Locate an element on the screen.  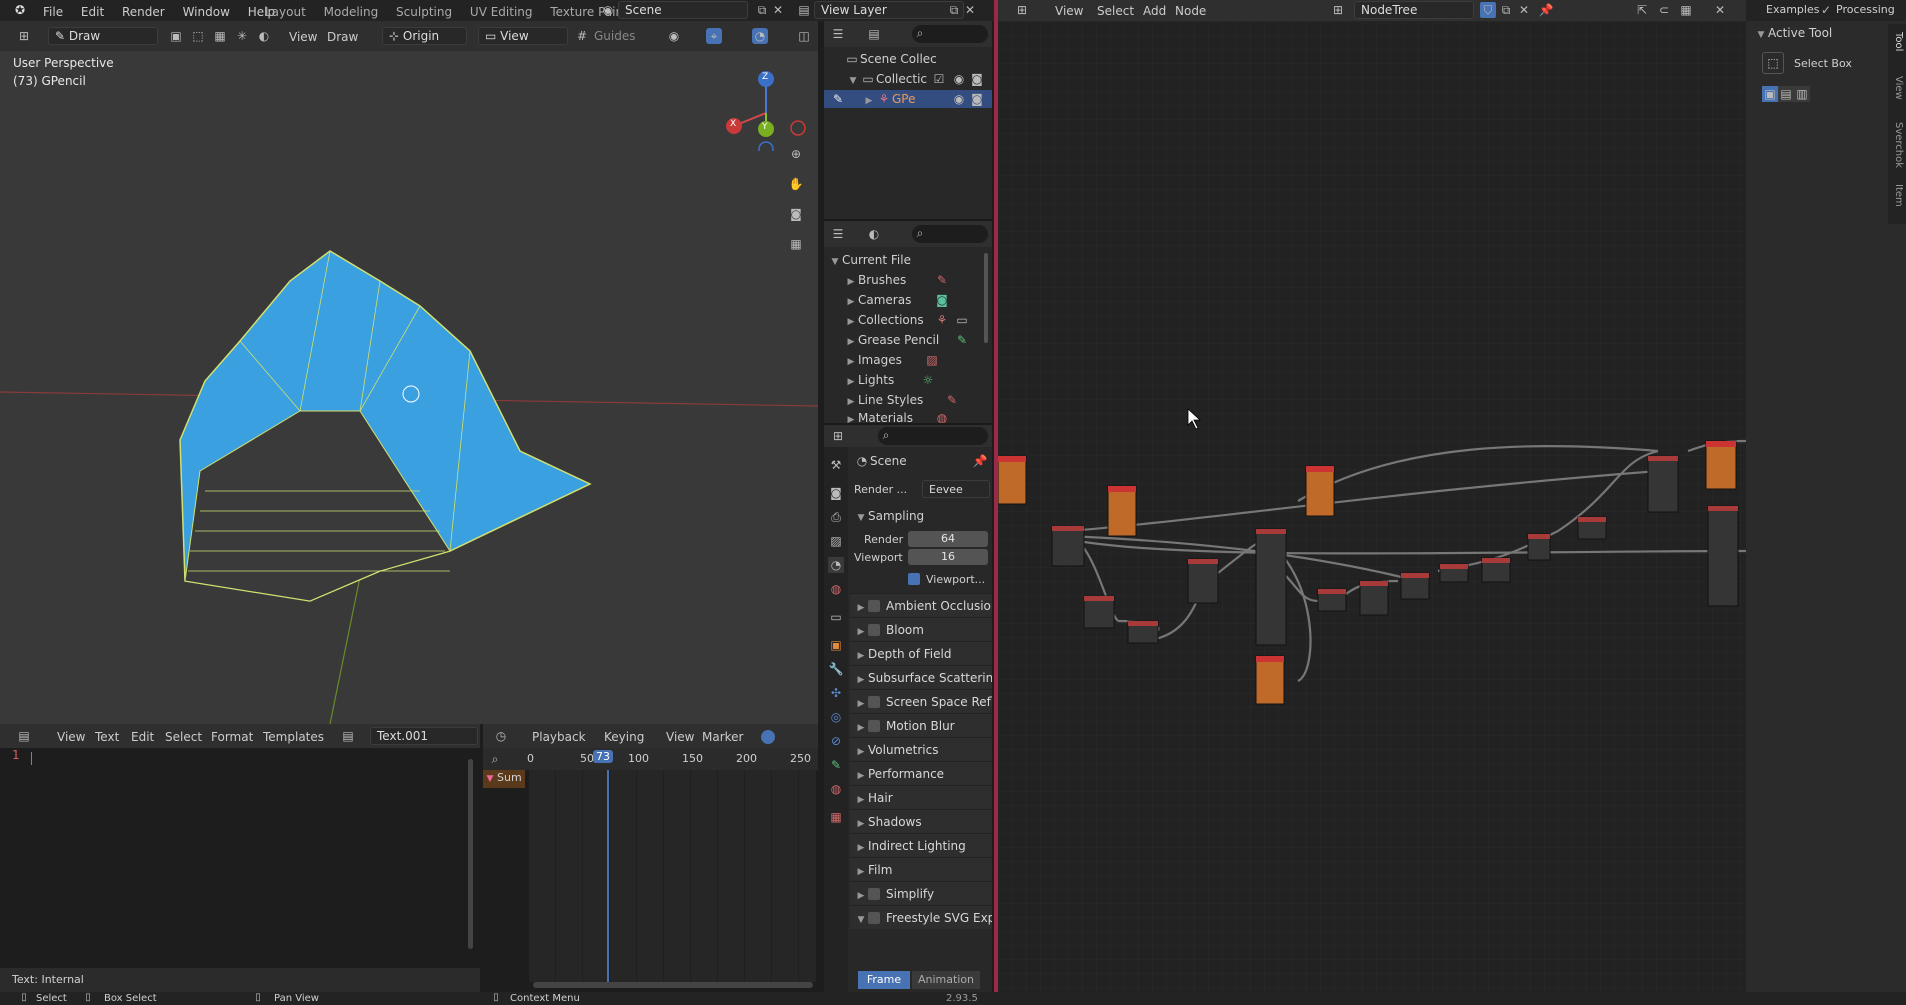
select-box-tool-icon: ⬚ is located at coordinates (1773, 63).